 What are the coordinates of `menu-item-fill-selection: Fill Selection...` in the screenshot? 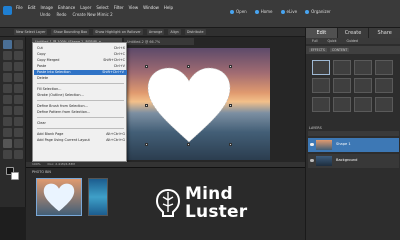 It's located at (81, 89).